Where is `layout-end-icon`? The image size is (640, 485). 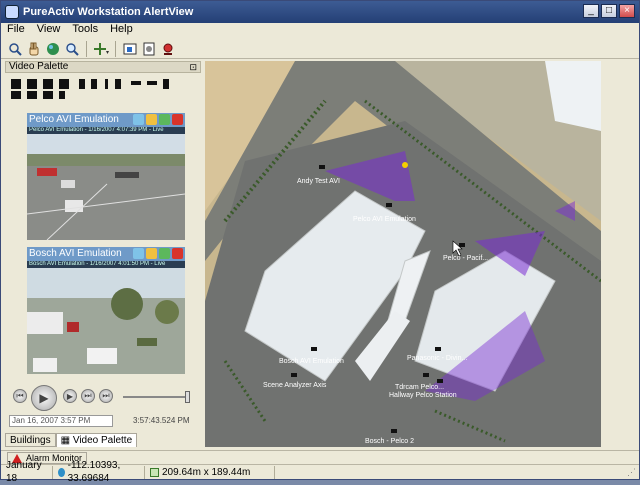 layout-end-icon is located at coordinates (166, 84).